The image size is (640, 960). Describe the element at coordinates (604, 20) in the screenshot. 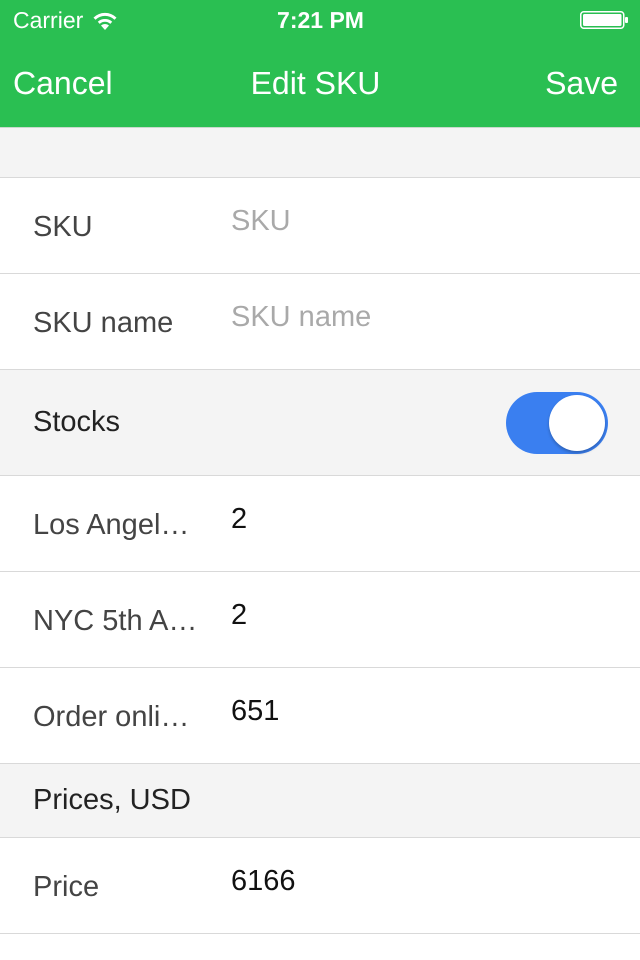

I see `battery-icon` at that location.